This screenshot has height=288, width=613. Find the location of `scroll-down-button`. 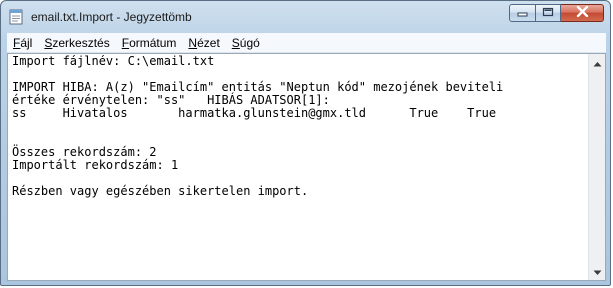

scroll-down-button is located at coordinates (597, 271).